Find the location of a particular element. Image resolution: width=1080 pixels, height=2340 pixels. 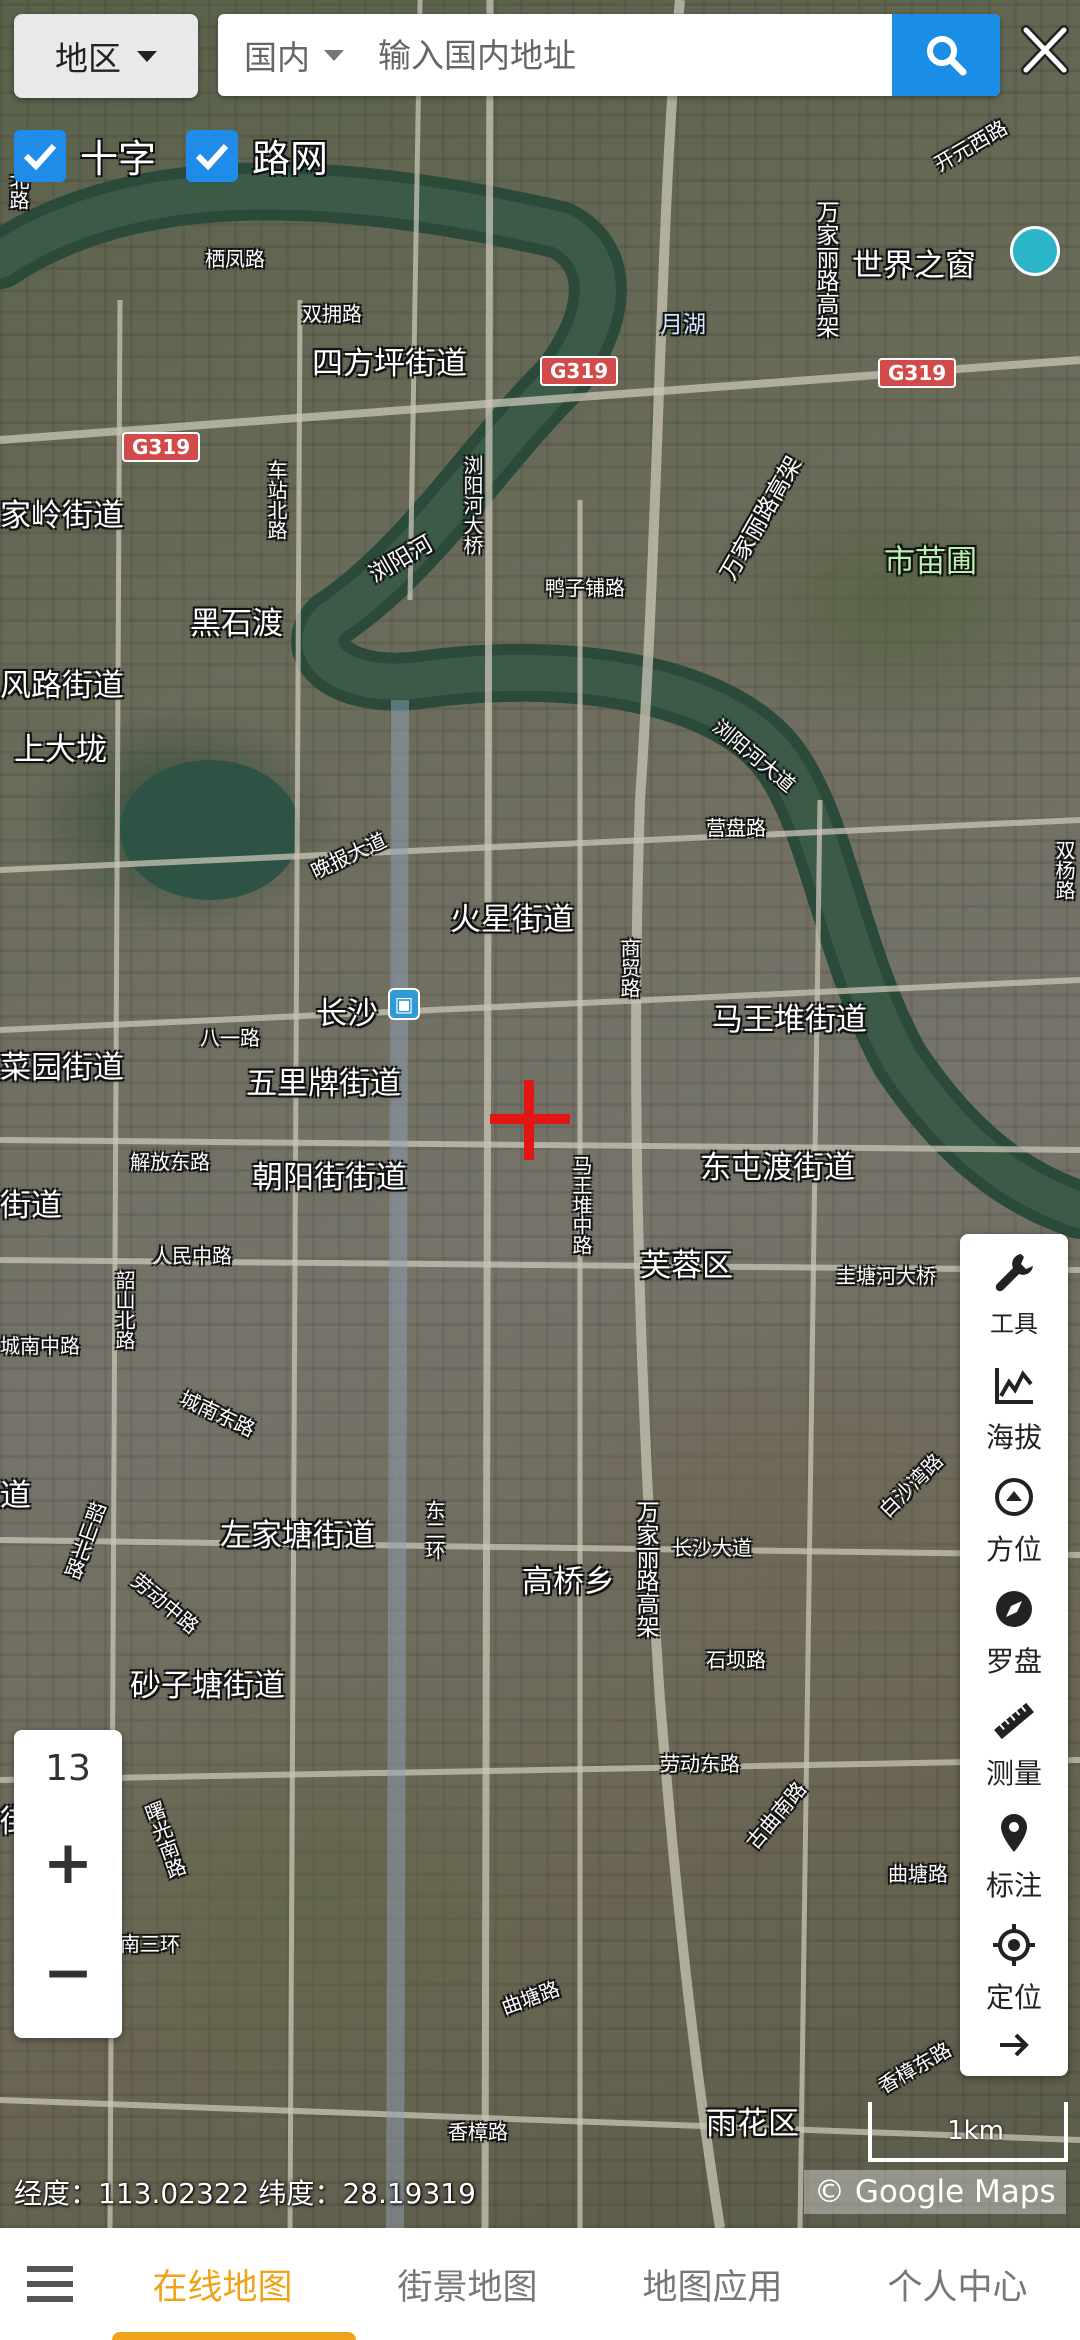

search-icon is located at coordinates (947, 56).